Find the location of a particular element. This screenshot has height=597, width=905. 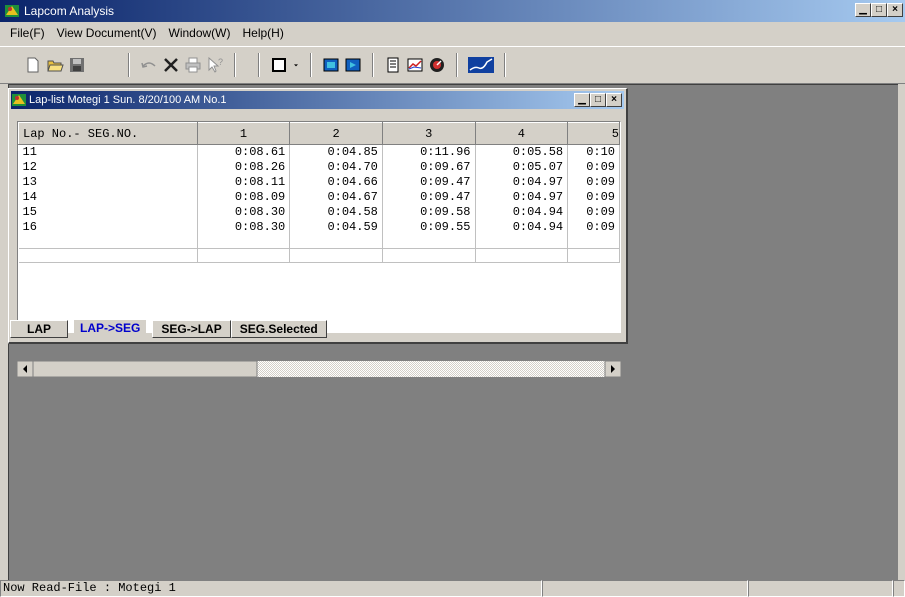

lap-number-cell: 14 is located at coordinates (108, 197).